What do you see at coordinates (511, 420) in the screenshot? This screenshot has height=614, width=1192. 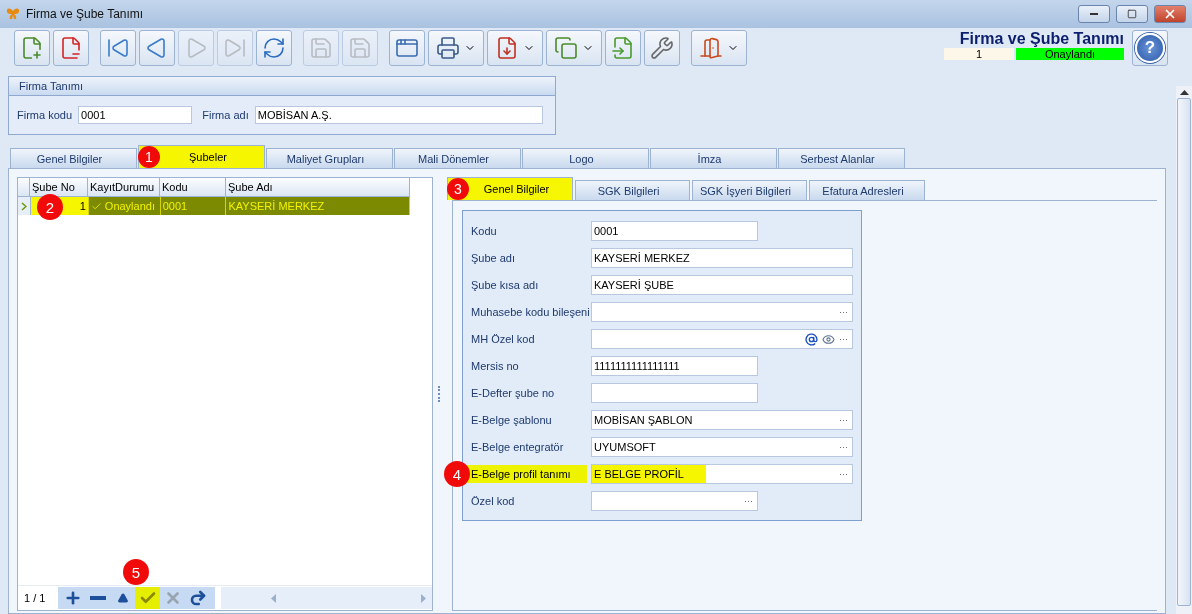 I see `field-label: E-Belge şablonu` at bounding box center [511, 420].